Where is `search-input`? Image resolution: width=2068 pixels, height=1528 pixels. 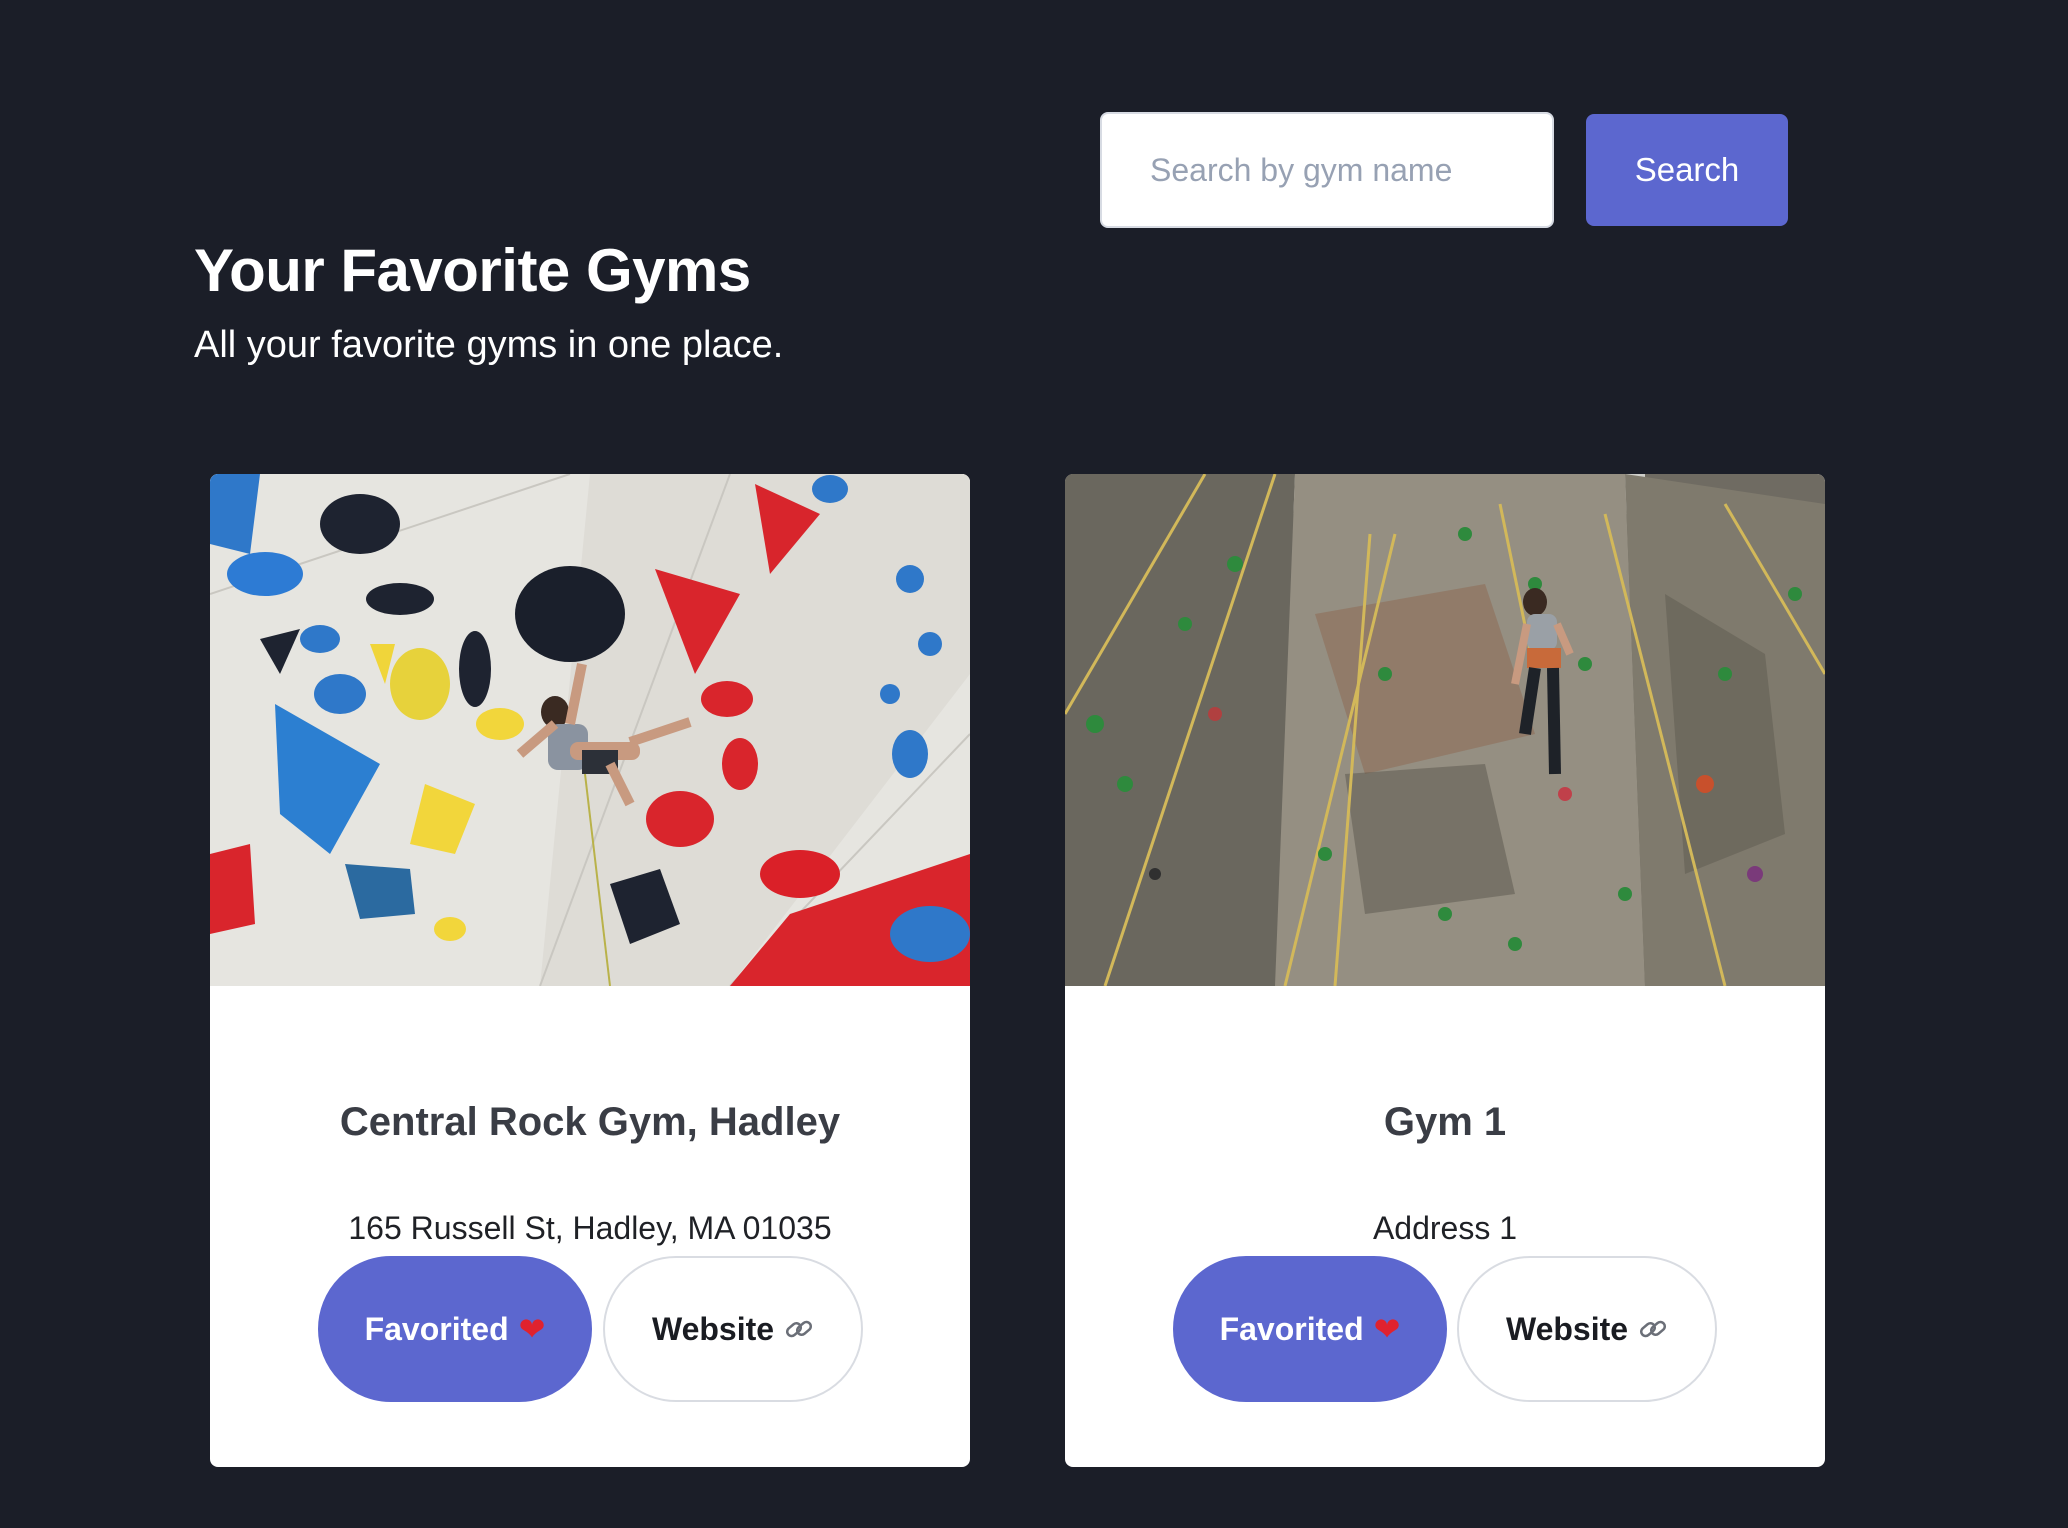
search-input is located at coordinates (1327, 170).